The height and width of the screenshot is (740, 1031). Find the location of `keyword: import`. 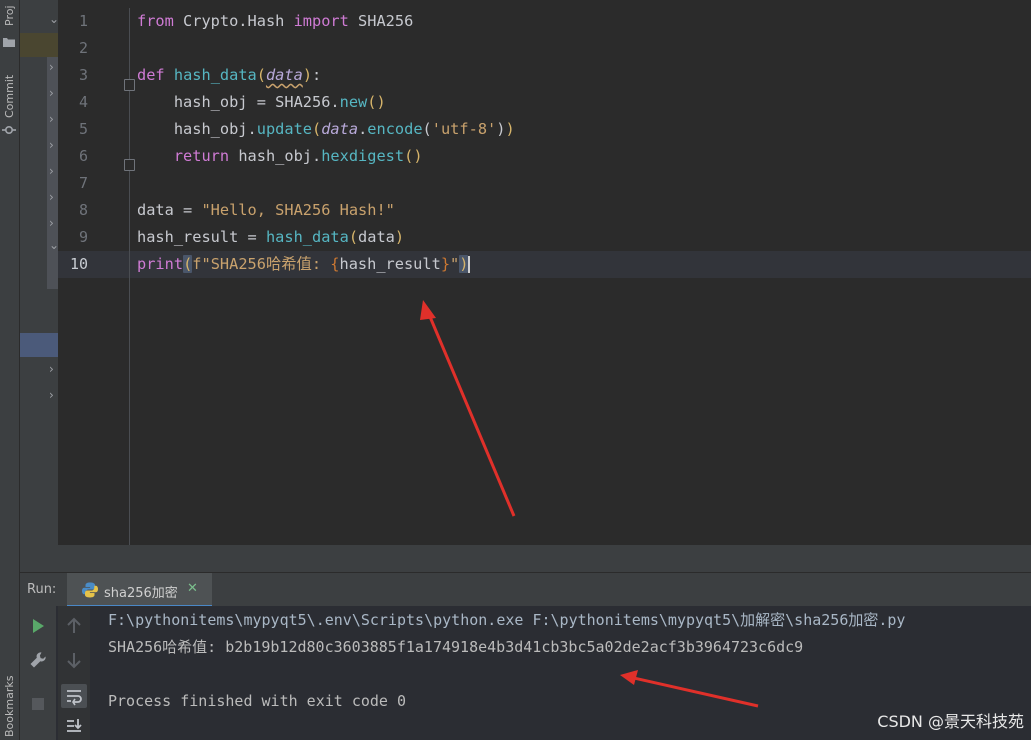

keyword: import is located at coordinates (321, 21).